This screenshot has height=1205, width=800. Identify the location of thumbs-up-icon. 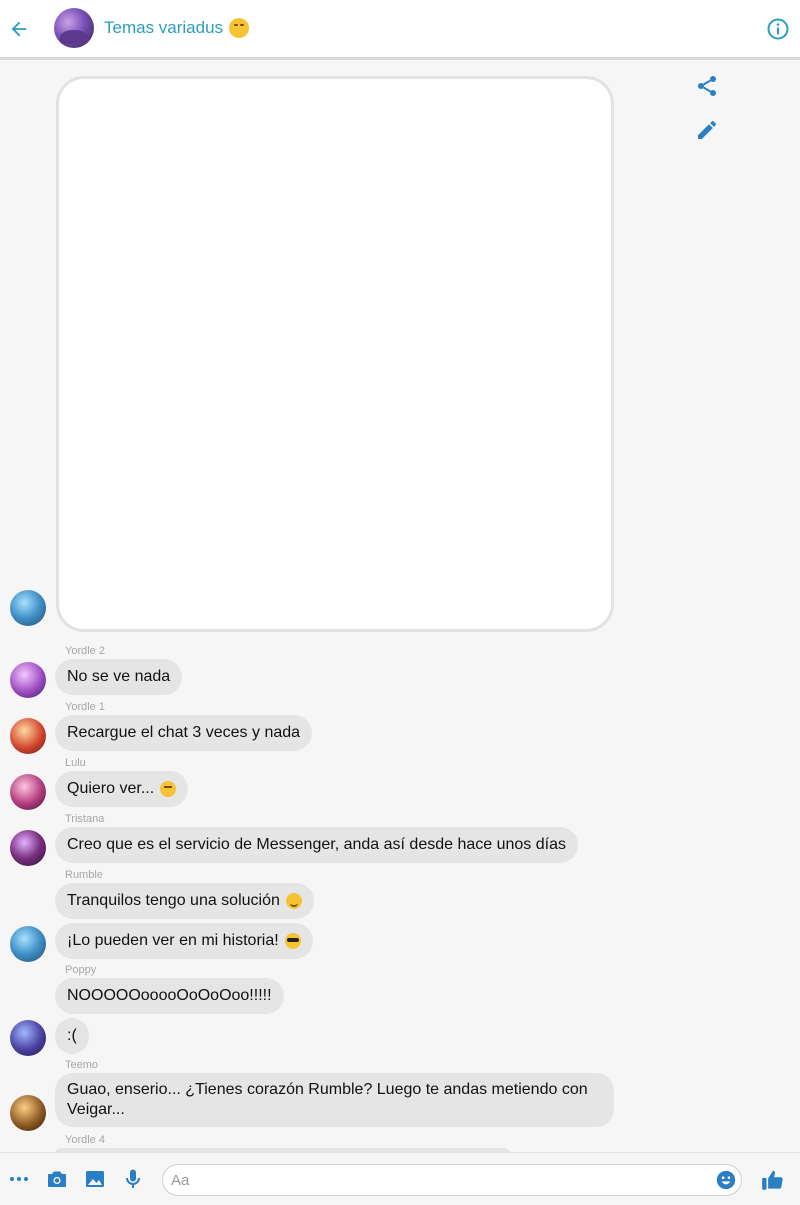
(772, 1180).